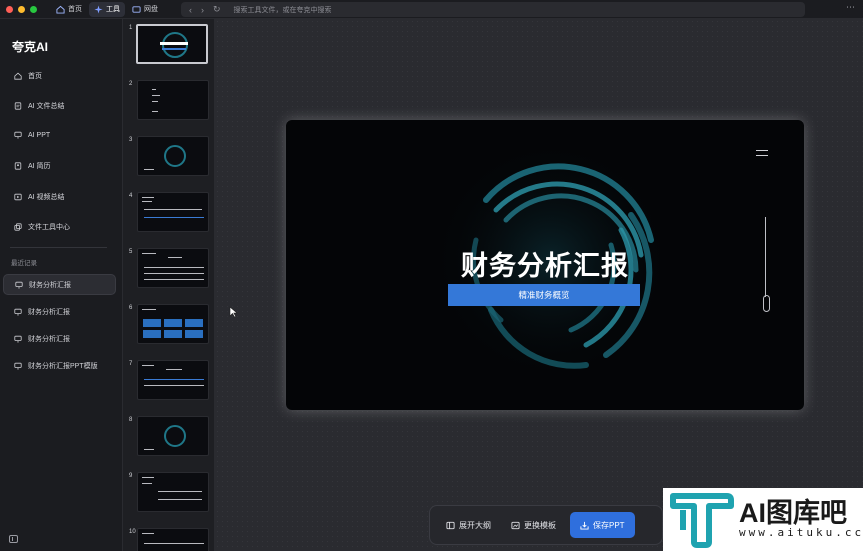 Image resolution: width=863 pixels, height=551 pixels. I want to click on thumbnail-number: 4, so click(131, 196).